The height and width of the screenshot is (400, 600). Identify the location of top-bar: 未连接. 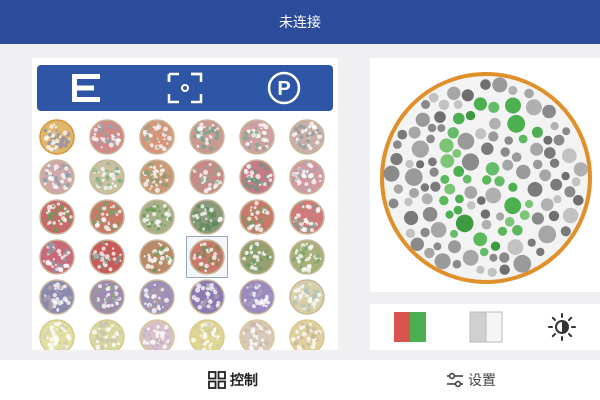
(300, 22).